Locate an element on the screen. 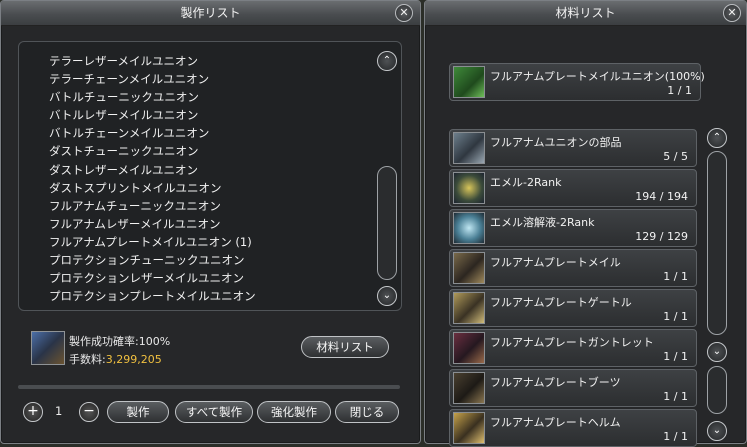 This screenshot has height=447, width=747. success-rate-text: 製作成功確率:100% is located at coordinates (120, 341).